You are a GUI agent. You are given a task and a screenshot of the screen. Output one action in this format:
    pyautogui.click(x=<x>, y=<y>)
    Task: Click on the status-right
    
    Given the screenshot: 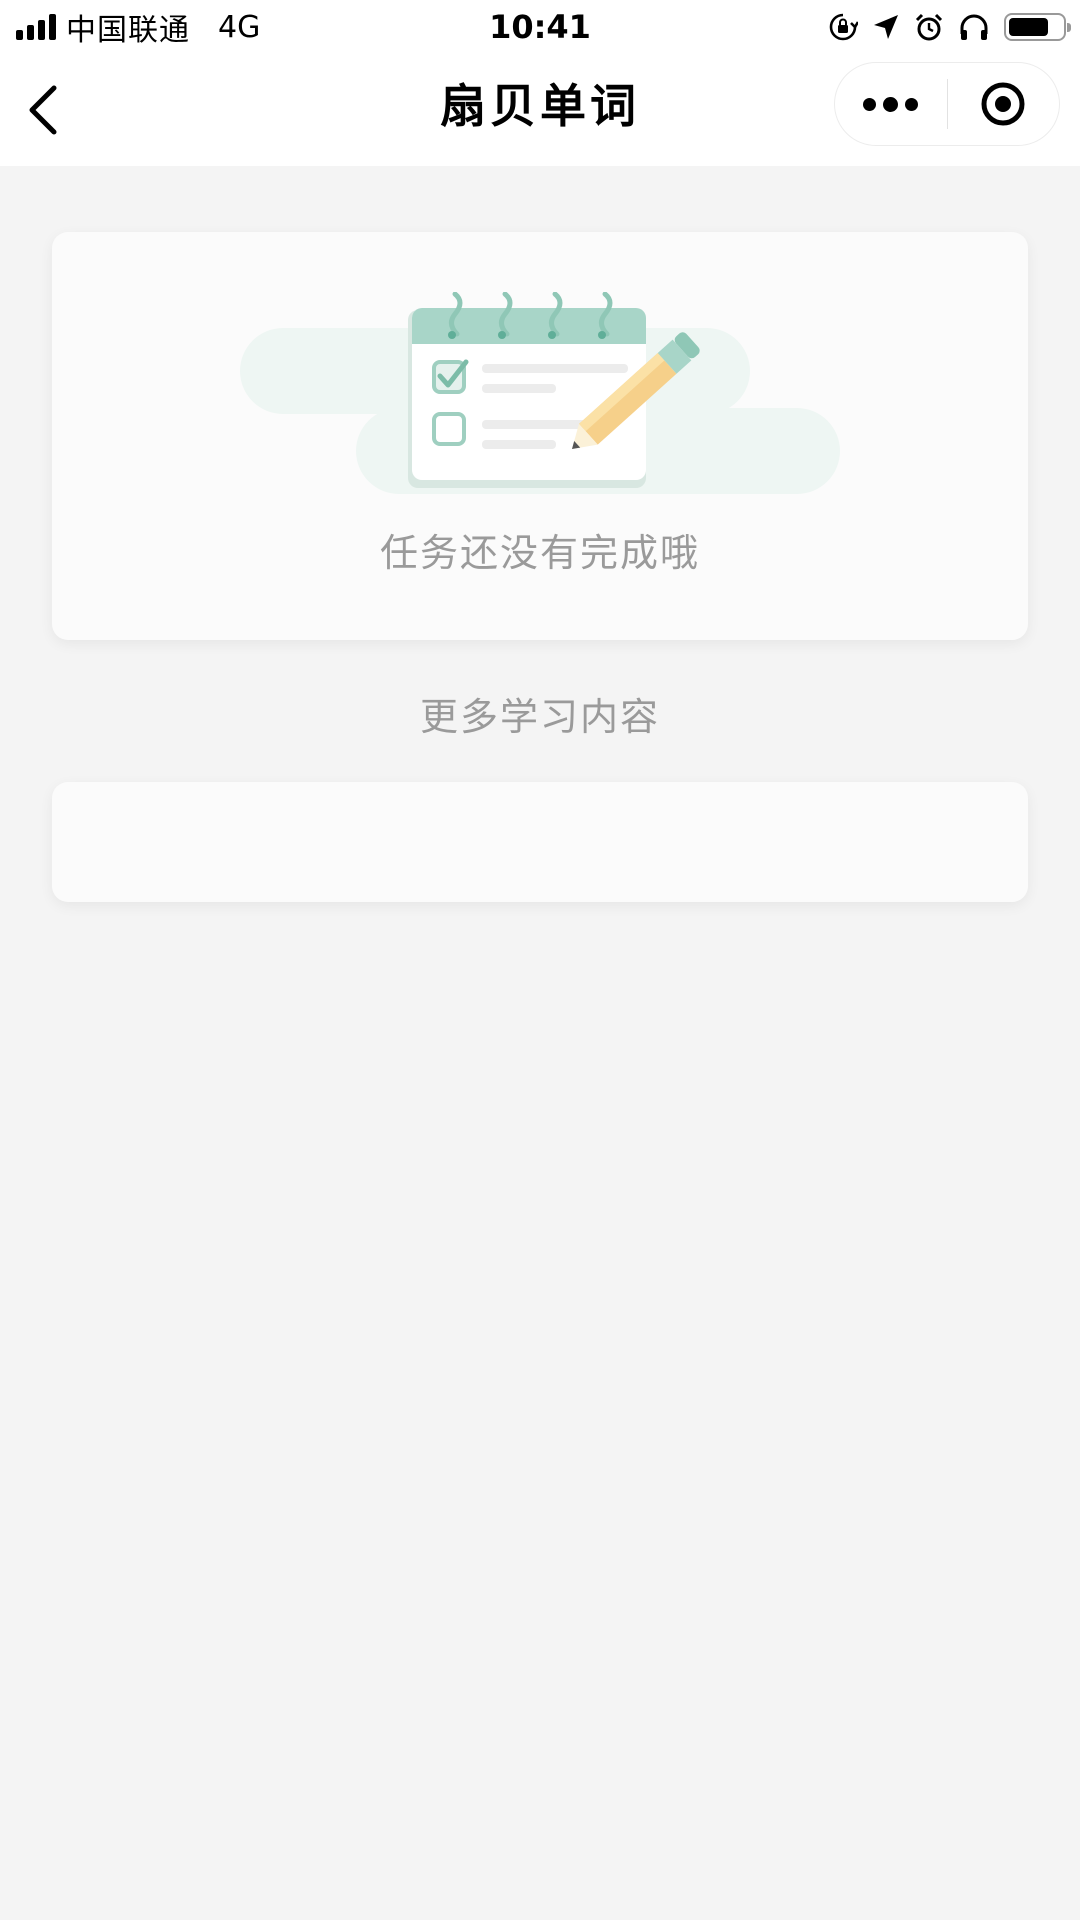 What is the action you would take?
    pyautogui.click(x=949, y=27)
    